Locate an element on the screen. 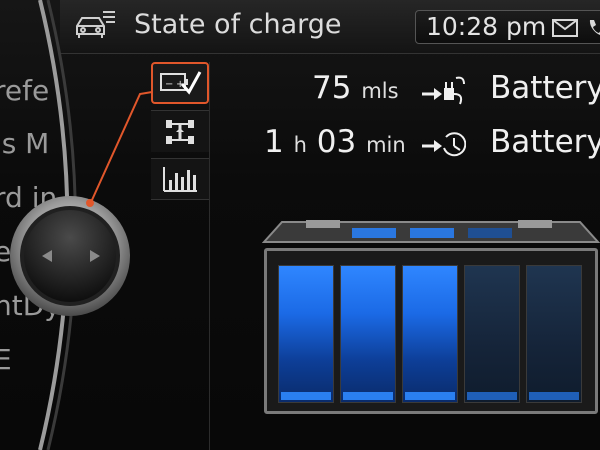  controller-knob is located at coordinates (70, 256).